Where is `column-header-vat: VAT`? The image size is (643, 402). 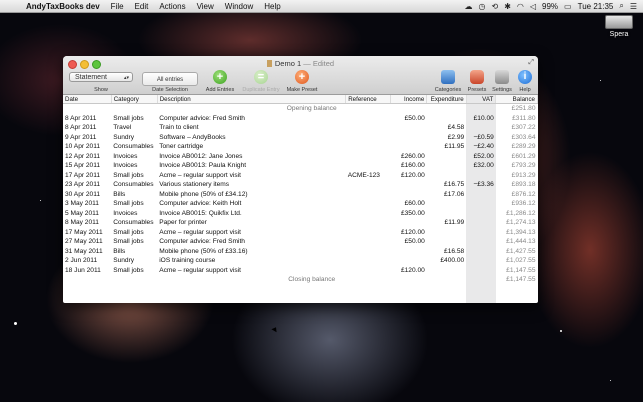 column-header-vat: VAT is located at coordinates (481, 99).